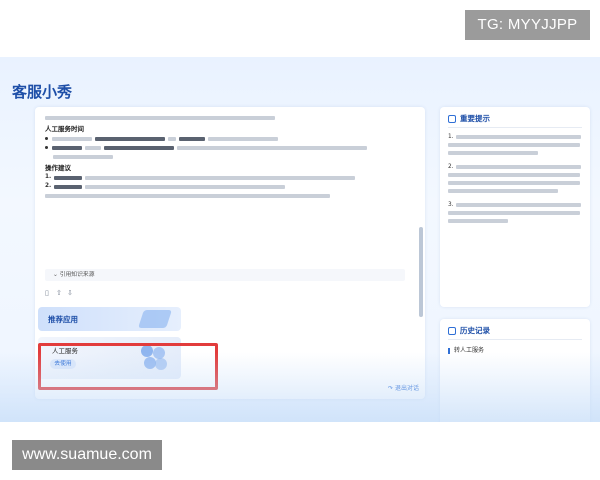  What do you see at coordinates (87, 455) in the screenshot?
I see `watermark-bottom: www.suamue.com` at bounding box center [87, 455].